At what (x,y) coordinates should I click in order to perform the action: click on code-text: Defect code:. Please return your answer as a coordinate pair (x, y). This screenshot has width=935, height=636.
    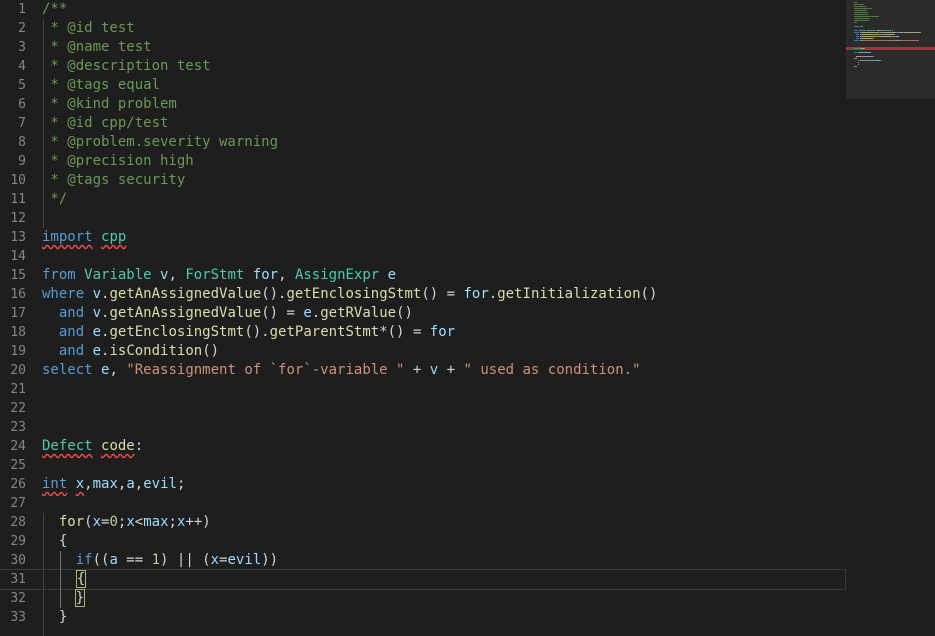
    Looking at the image, I should click on (92, 446).